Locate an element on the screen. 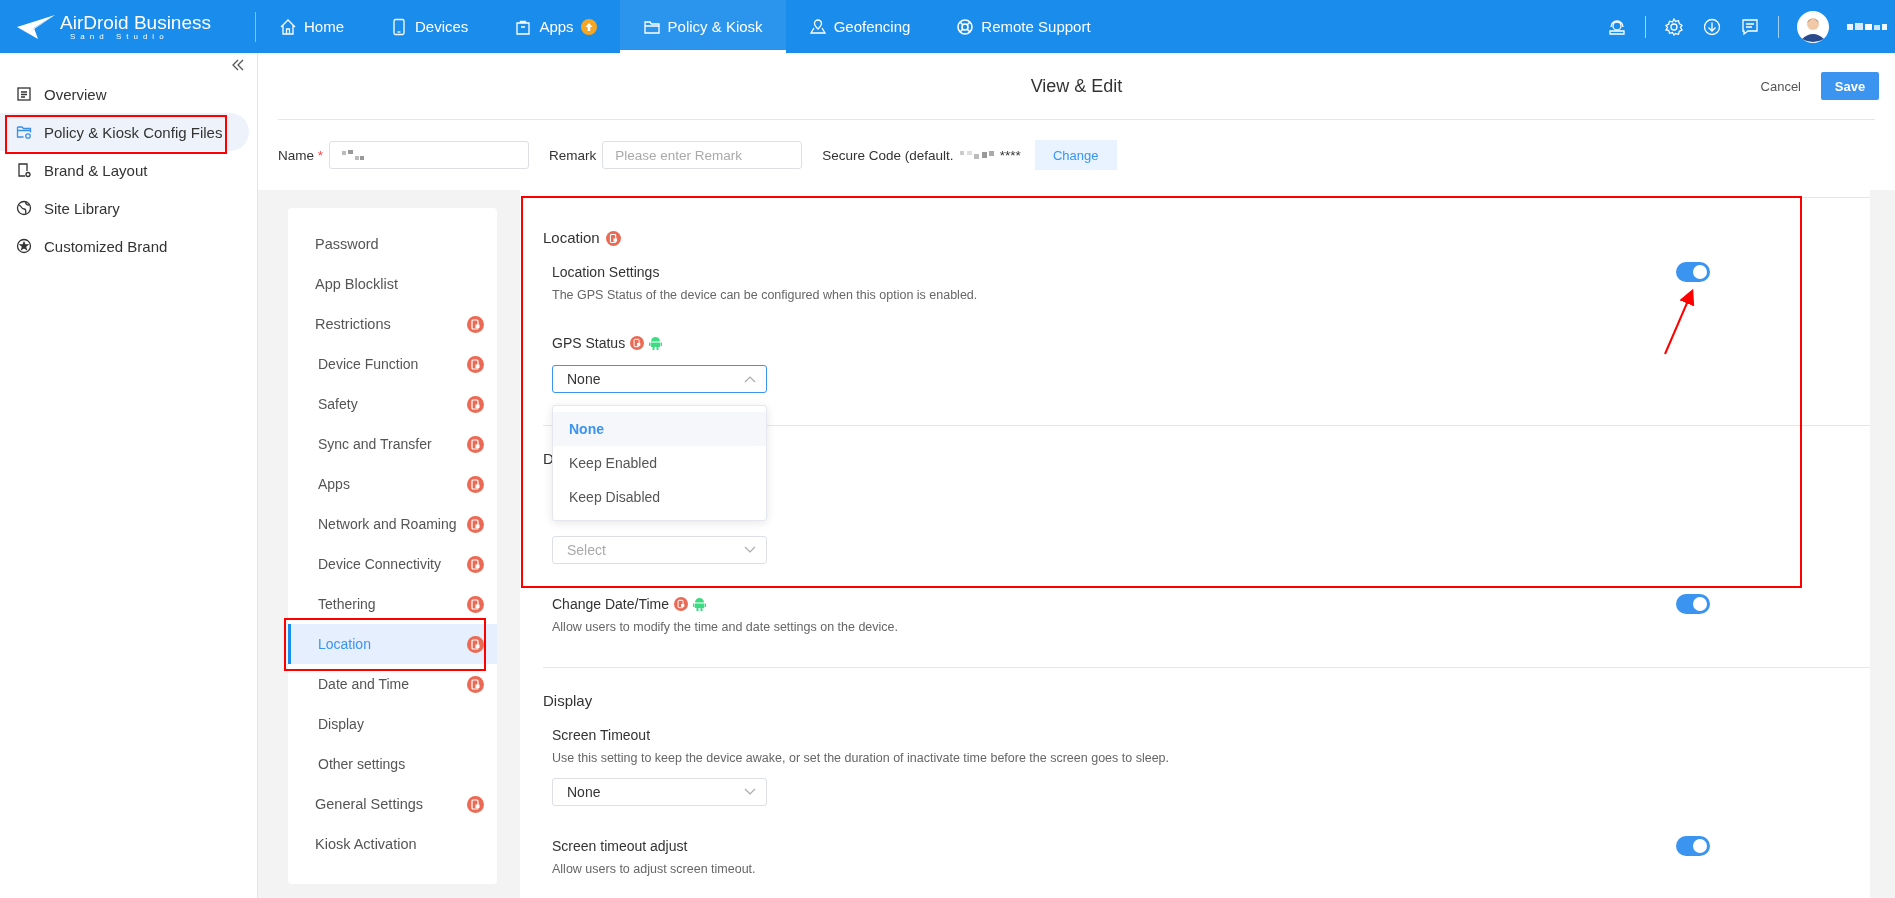 This screenshot has height=898, width=1895. sidebar-item: Site Library is located at coordinates (124, 208).